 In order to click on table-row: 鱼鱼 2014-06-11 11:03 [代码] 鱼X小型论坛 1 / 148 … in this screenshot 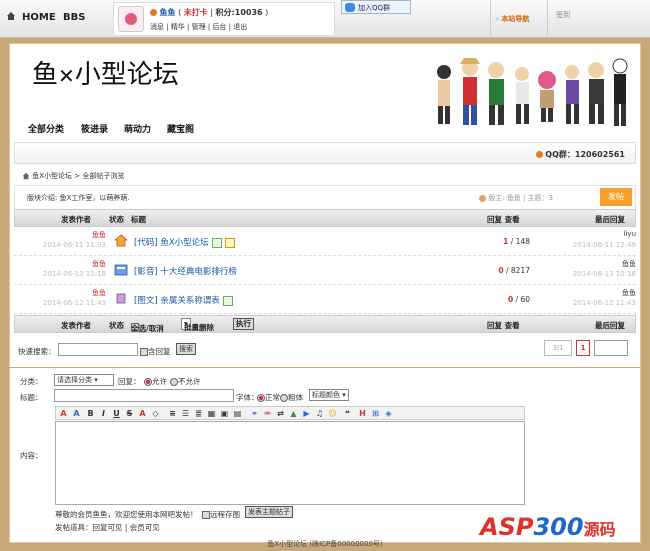, I will do `click(325, 242)`.